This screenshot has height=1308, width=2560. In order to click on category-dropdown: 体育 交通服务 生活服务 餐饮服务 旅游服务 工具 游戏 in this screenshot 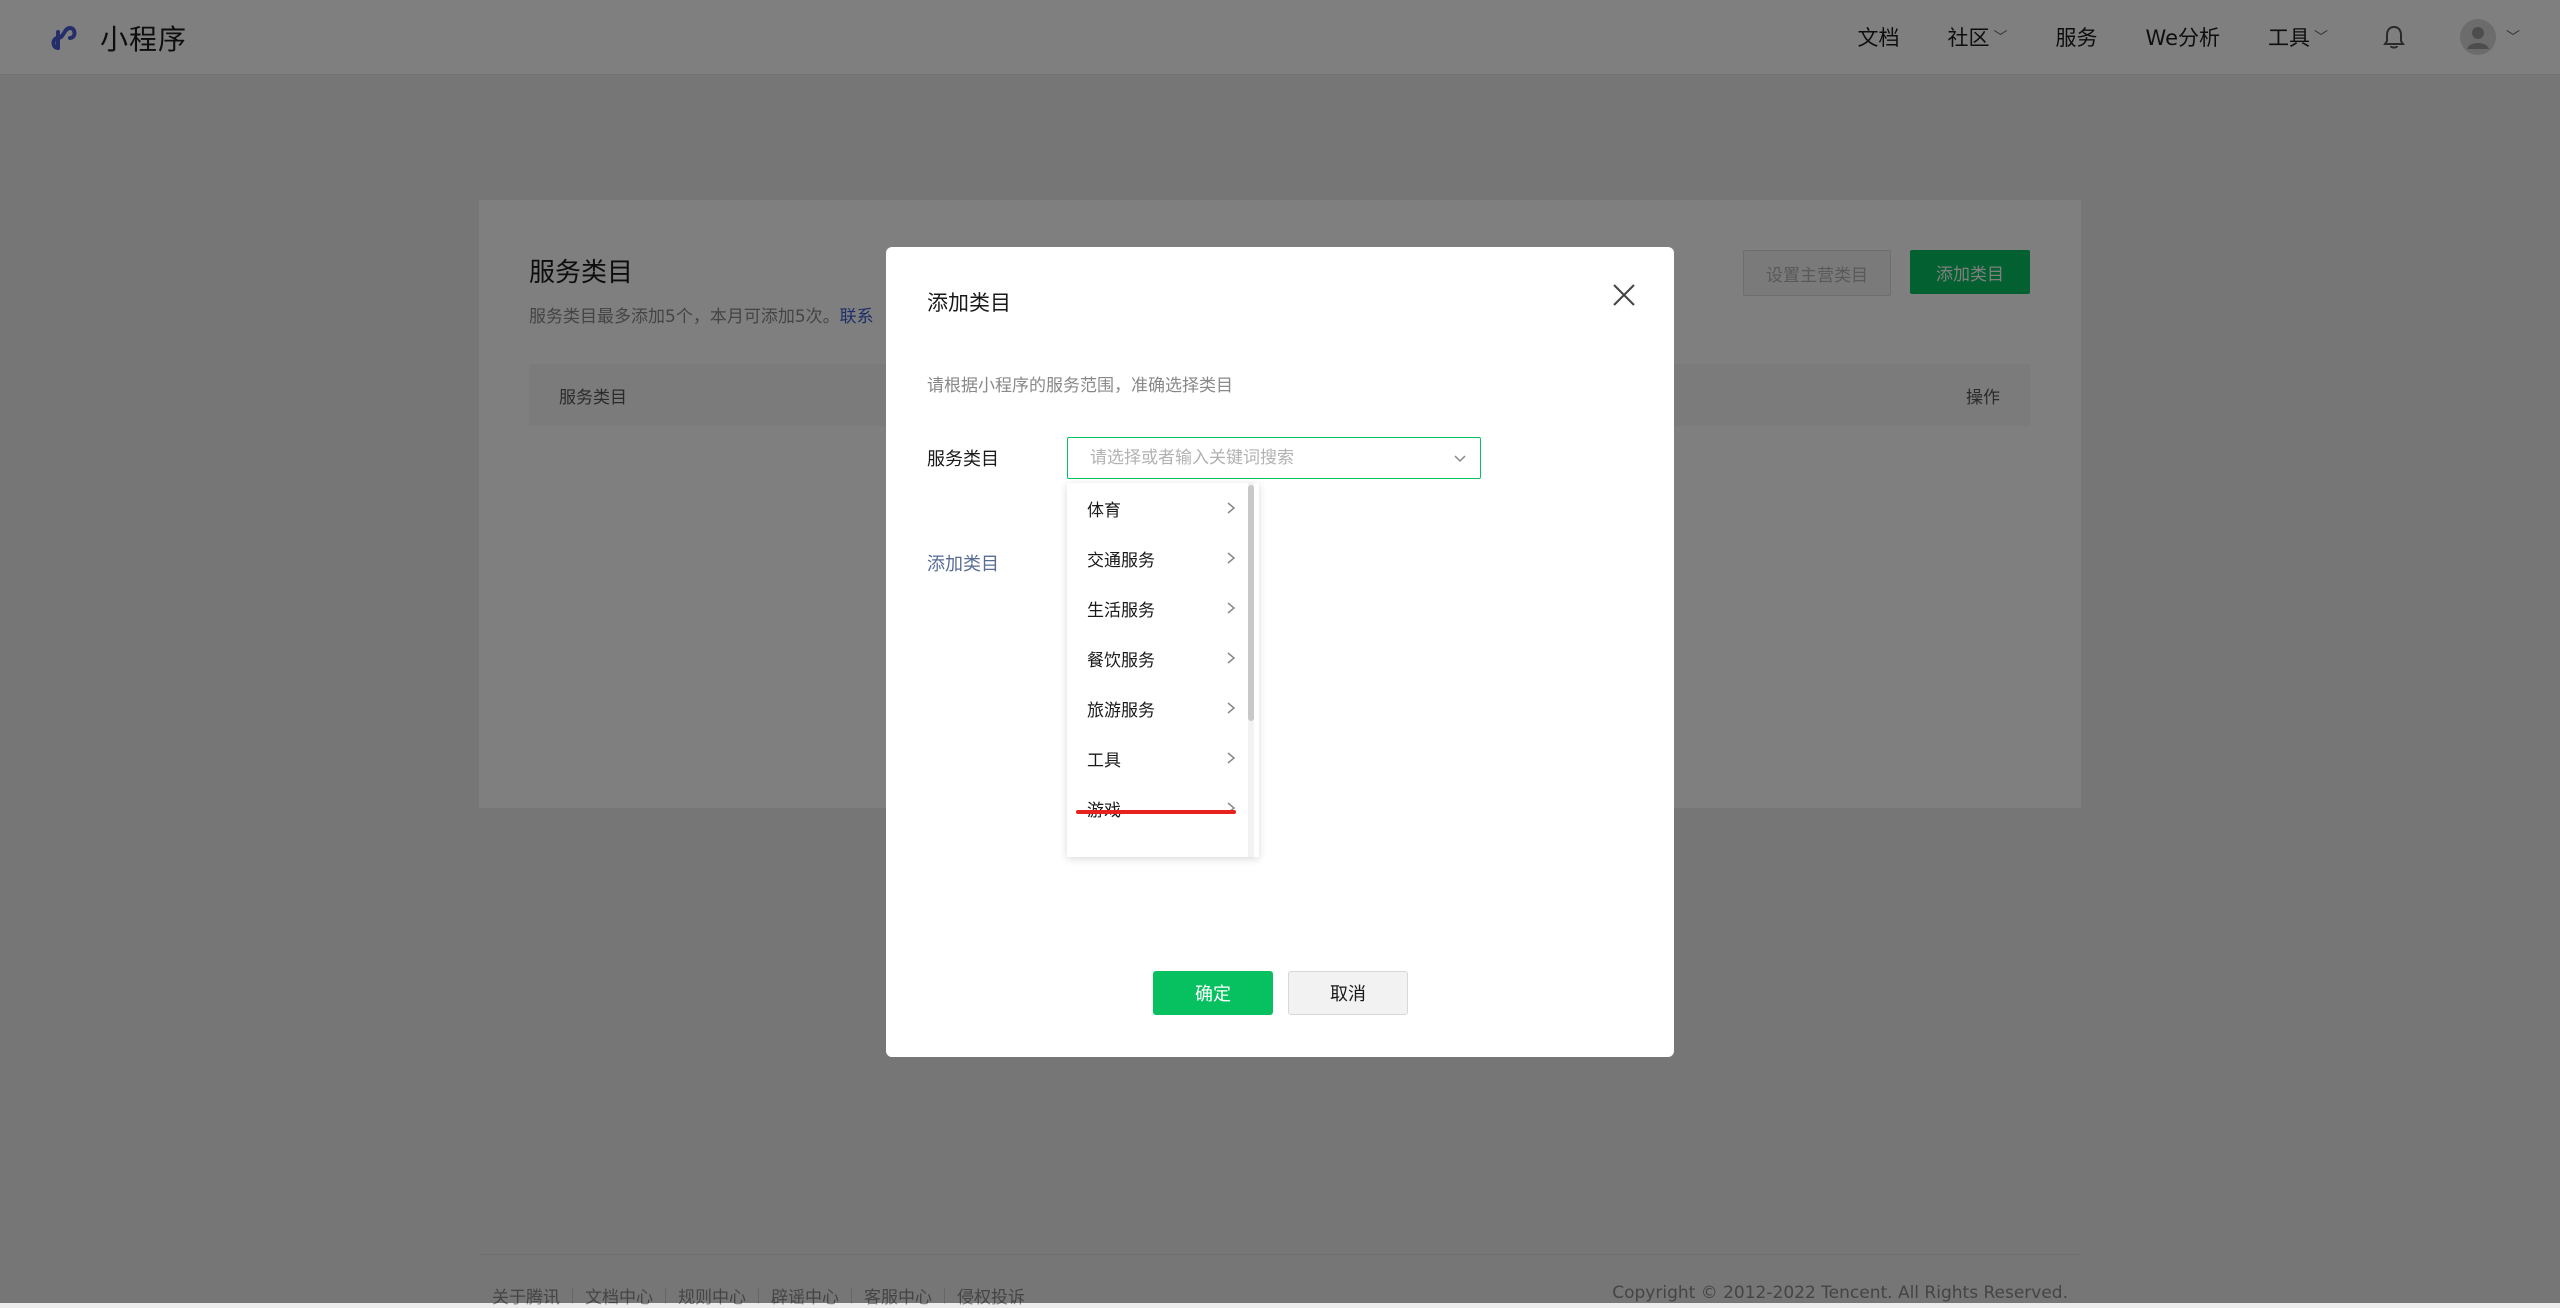, I will do `click(1163, 670)`.